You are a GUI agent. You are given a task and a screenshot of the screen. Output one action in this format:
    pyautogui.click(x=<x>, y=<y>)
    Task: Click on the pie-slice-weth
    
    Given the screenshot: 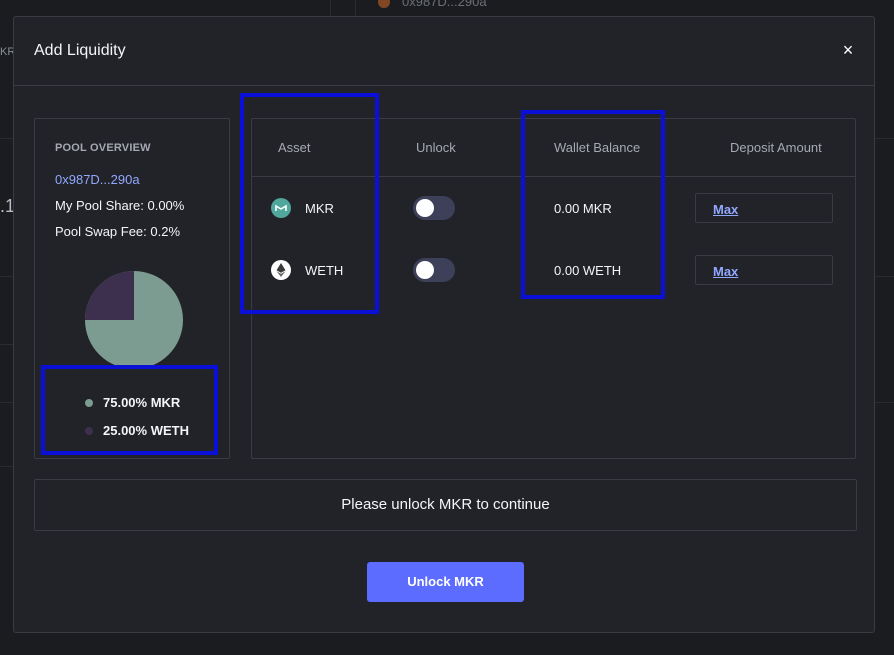 What is the action you would take?
    pyautogui.click(x=109, y=295)
    